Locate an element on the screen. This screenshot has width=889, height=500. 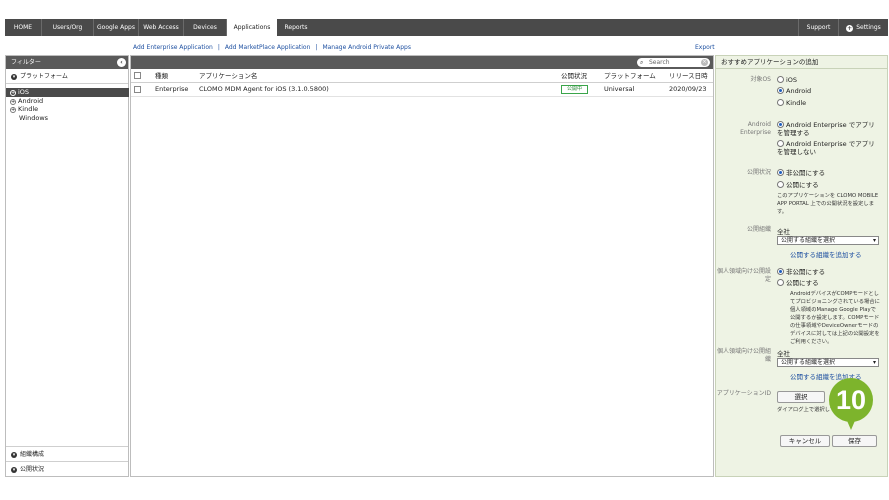
status-section-label: 公開状況 is located at coordinates (32, 469).